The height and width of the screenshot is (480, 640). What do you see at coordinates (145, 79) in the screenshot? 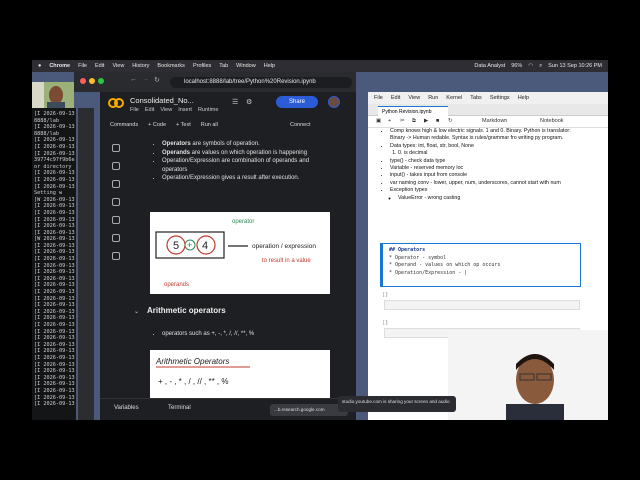
I see `forward-arrow-icon: →` at bounding box center [145, 79].